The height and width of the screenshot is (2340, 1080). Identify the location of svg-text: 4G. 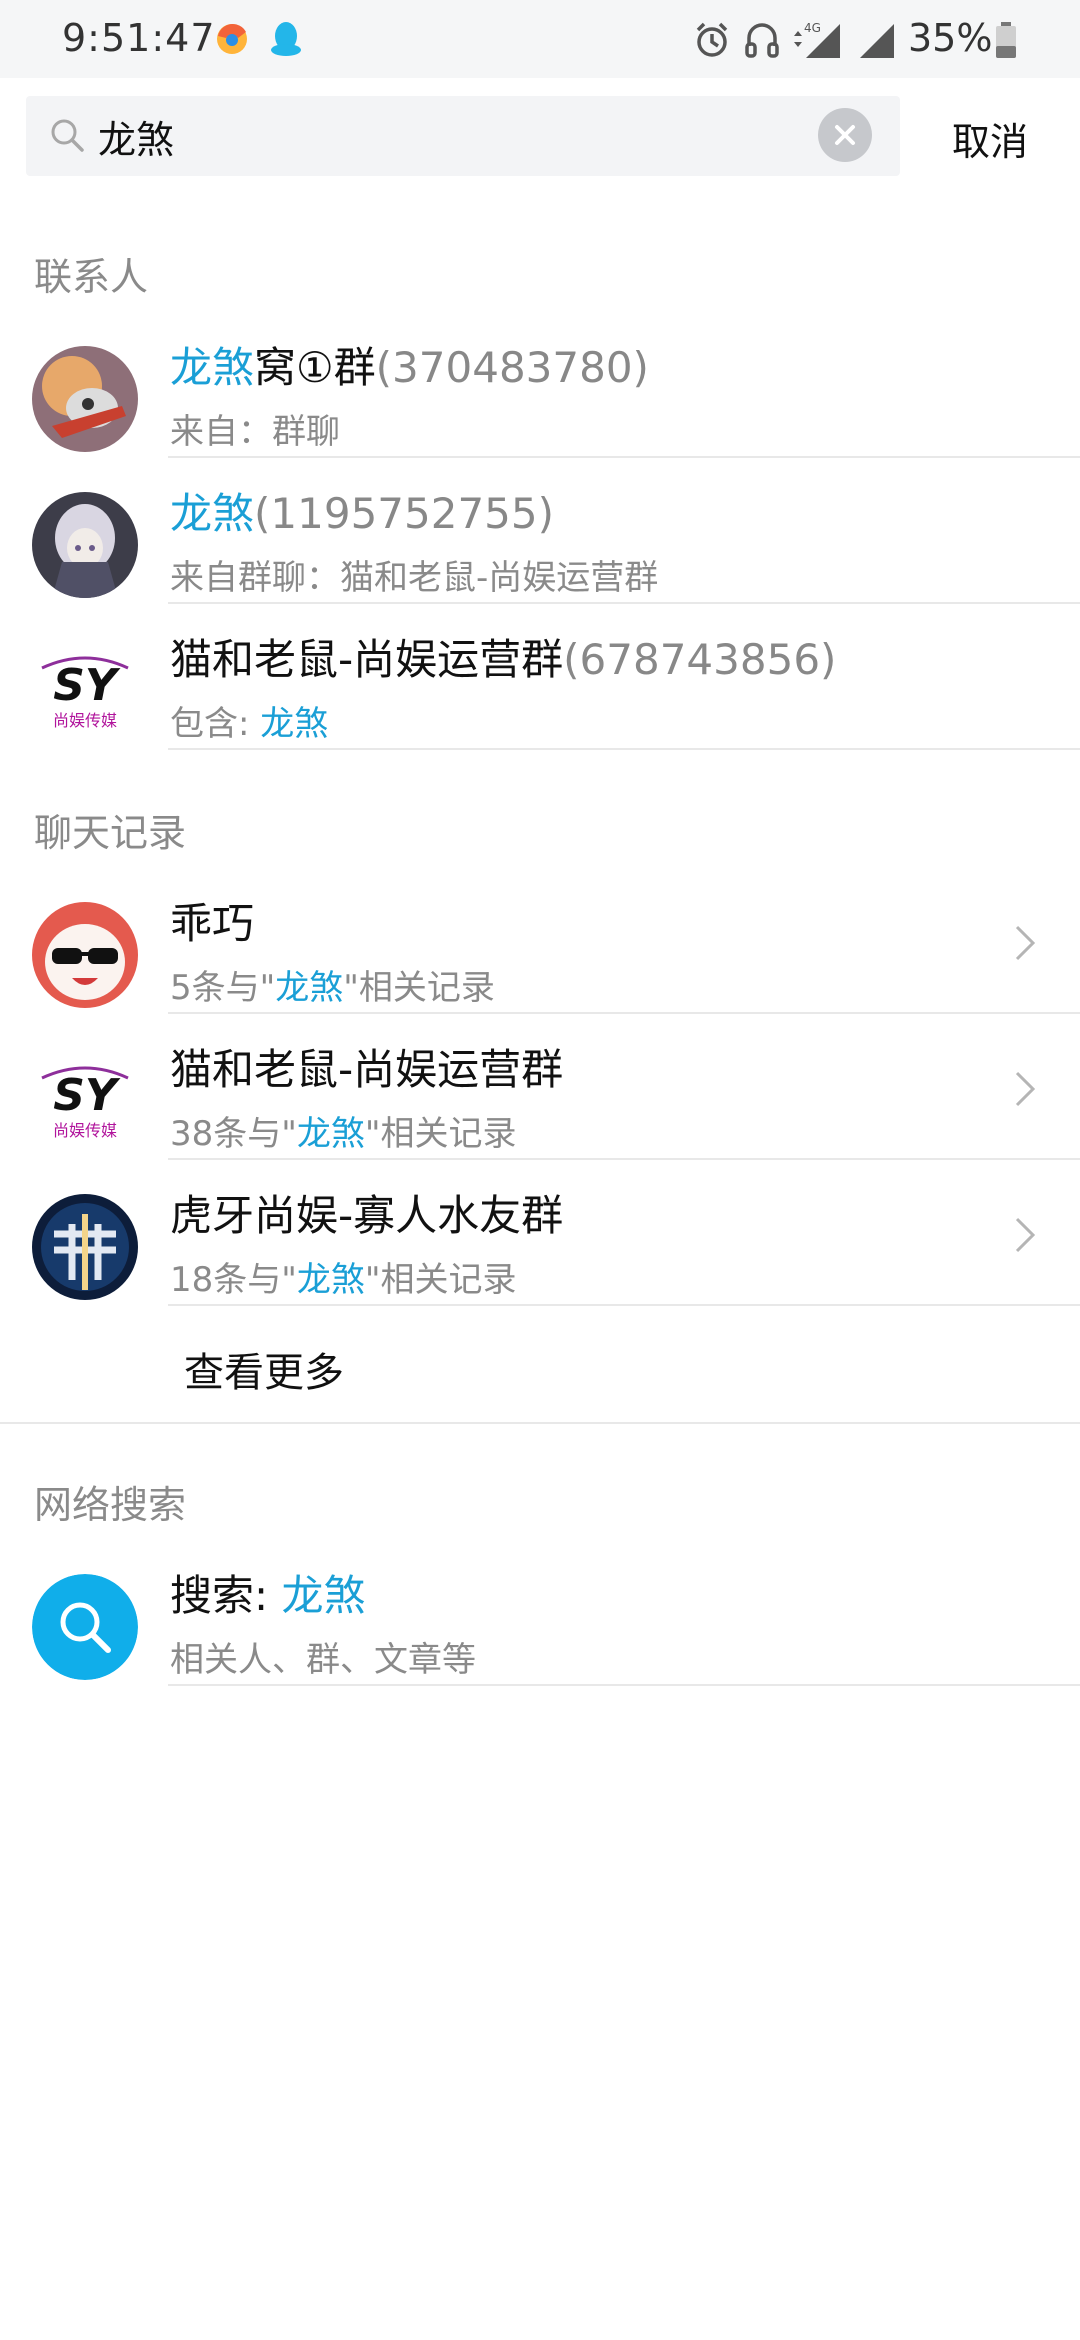
(812, 28).